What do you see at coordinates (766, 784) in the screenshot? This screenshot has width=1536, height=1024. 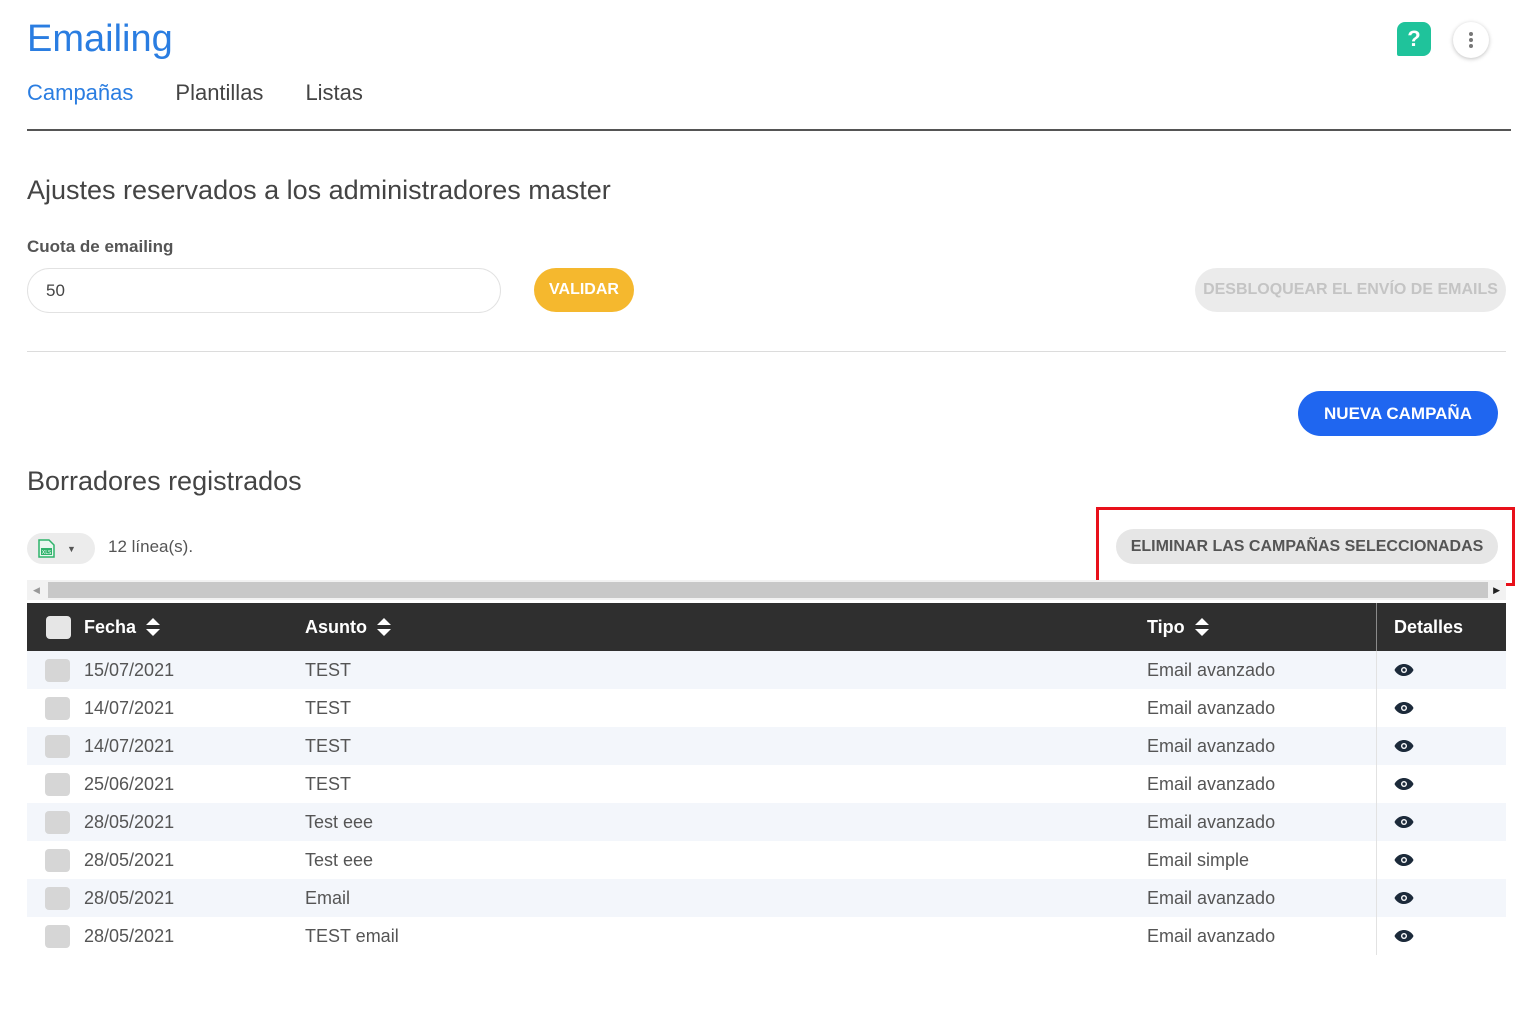 I see `table-row: 25/06/2021 TEST Email avanzado` at bounding box center [766, 784].